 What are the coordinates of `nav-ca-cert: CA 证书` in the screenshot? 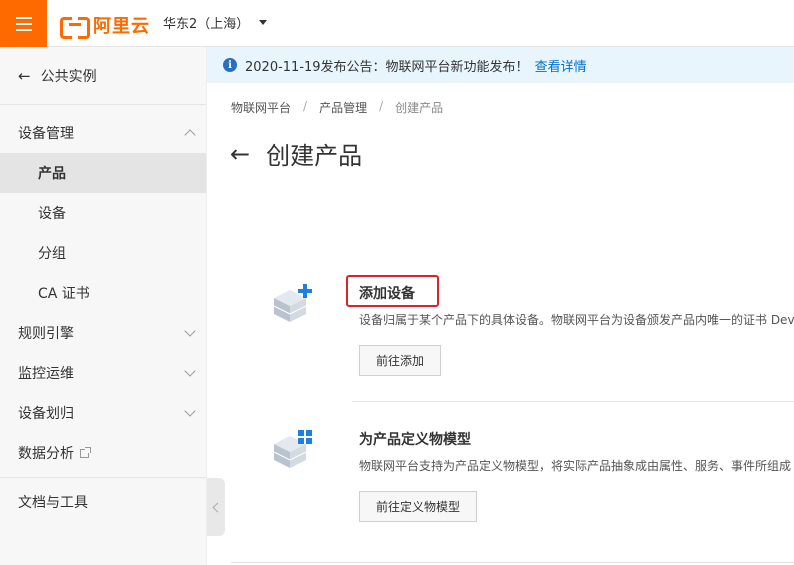 It's located at (103, 293).